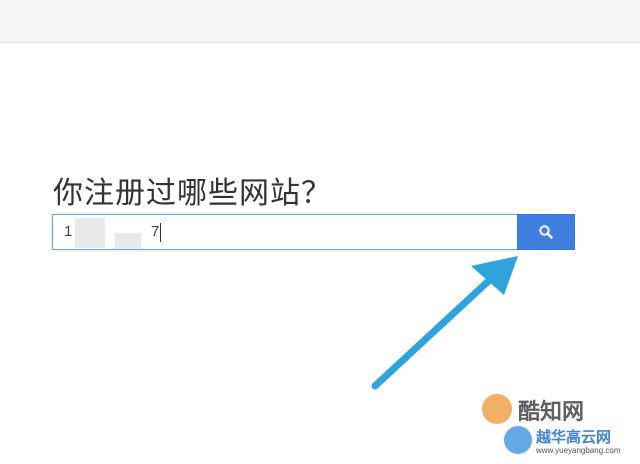 The image size is (640, 464). What do you see at coordinates (551, 412) in the screenshot?
I see `watermark-brand-primary: 酷知网` at bounding box center [551, 412].